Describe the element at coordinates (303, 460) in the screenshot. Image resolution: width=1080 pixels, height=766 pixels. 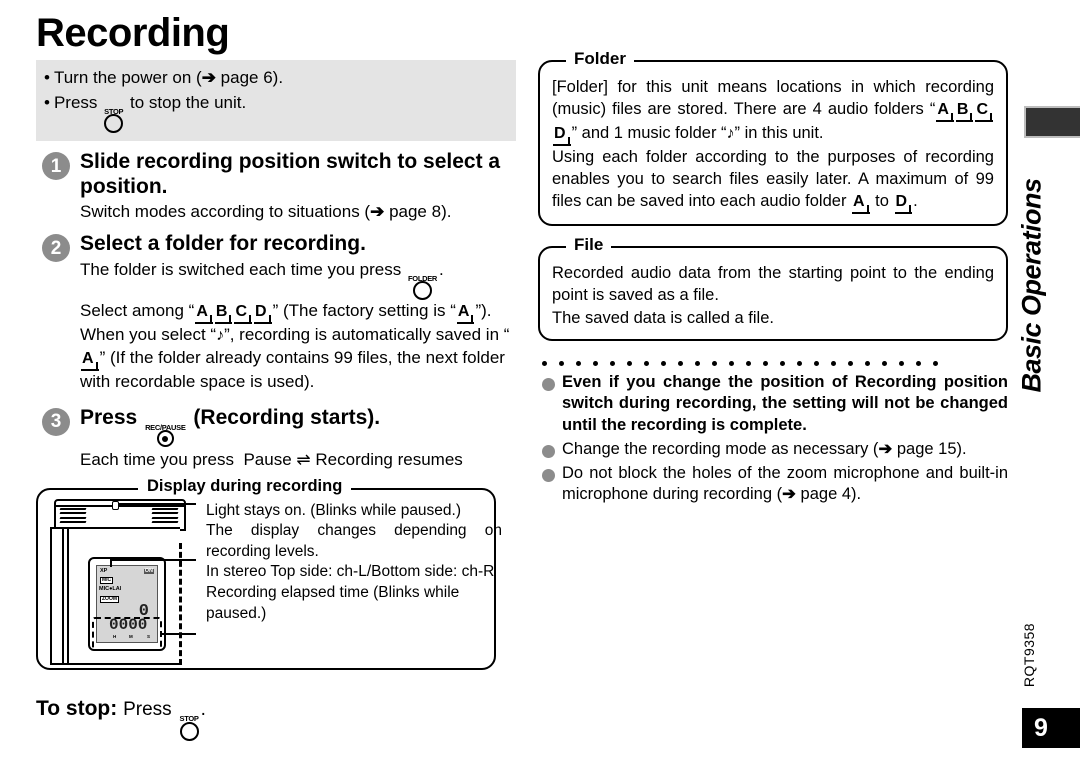
I see `swap-arrows-icon: ⇌` at that location.